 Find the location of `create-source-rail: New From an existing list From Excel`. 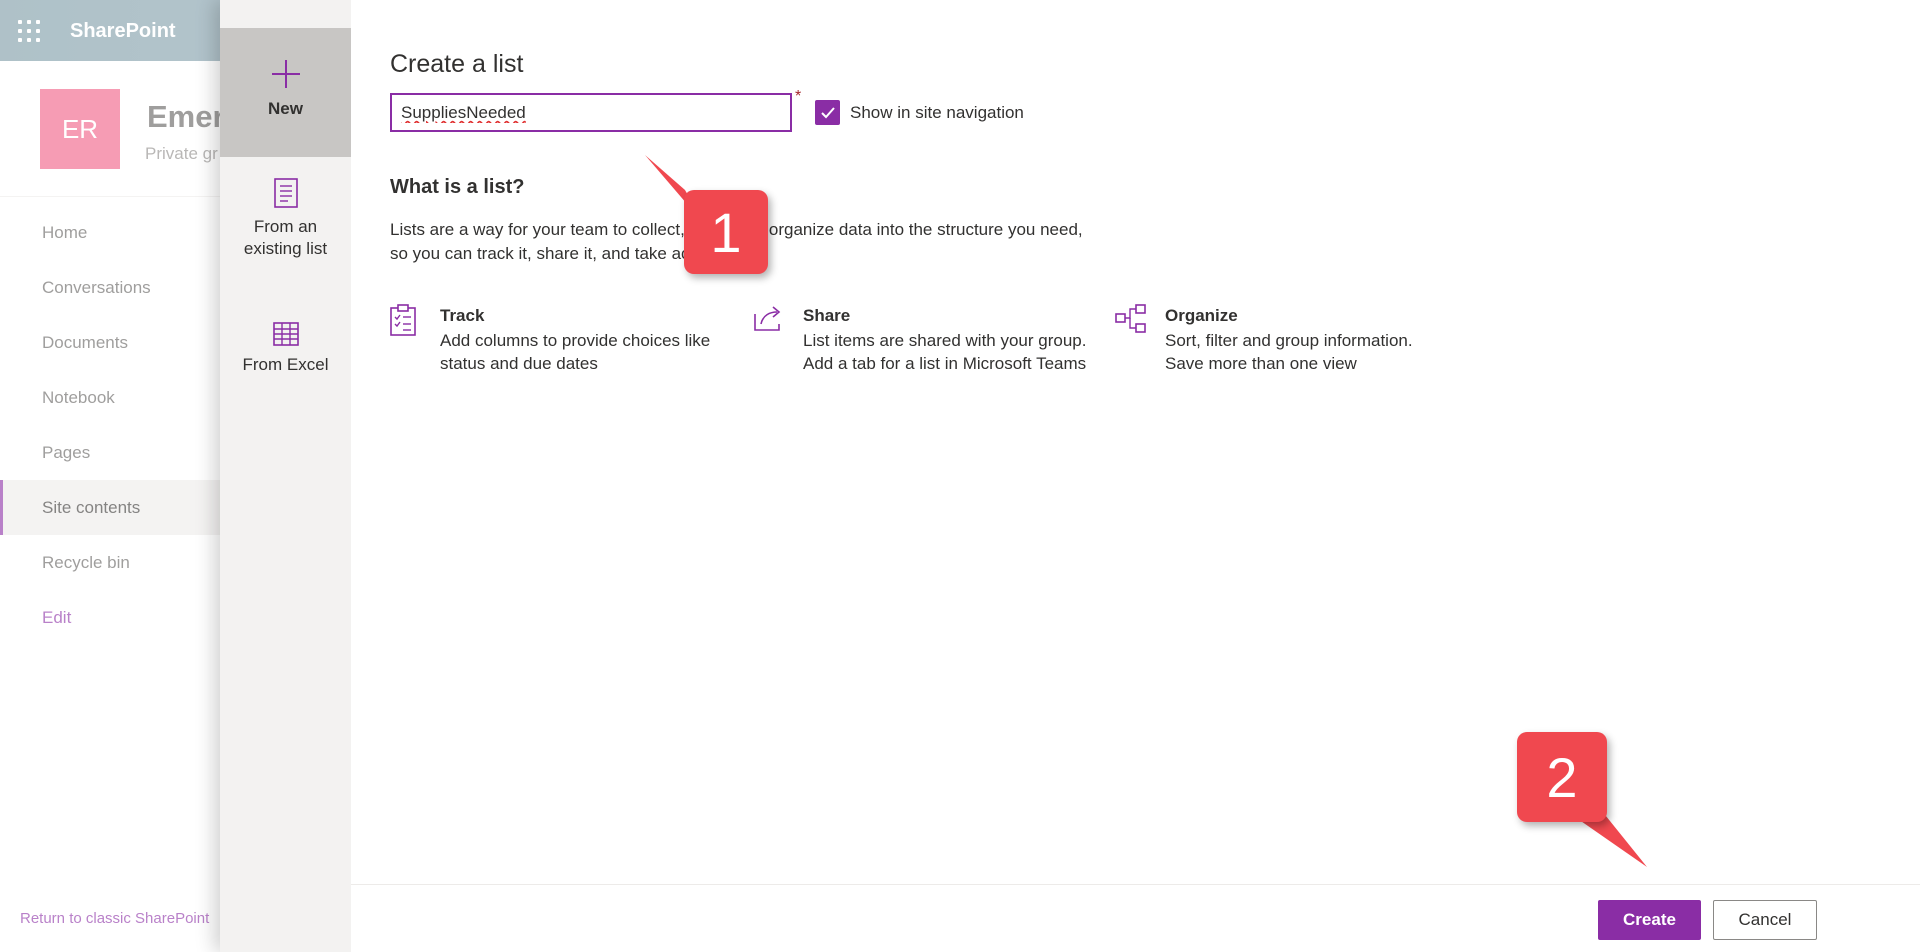

create-source-rail: New From an existing list From Excel is located at coordinates (285, 476).